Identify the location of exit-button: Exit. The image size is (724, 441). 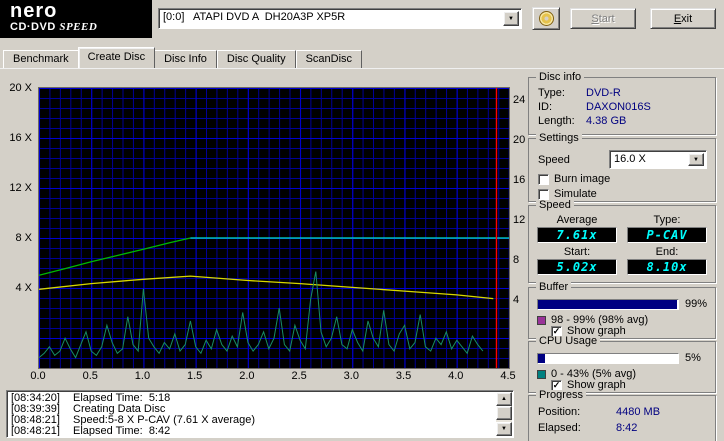
(683, 18).